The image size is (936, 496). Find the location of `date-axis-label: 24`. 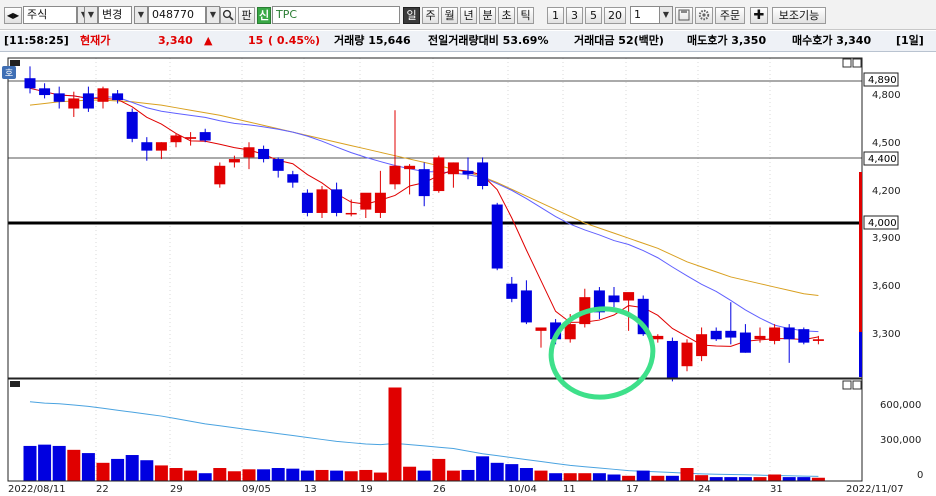

date-axis-label: 24 is located at coordinates (704, 489).